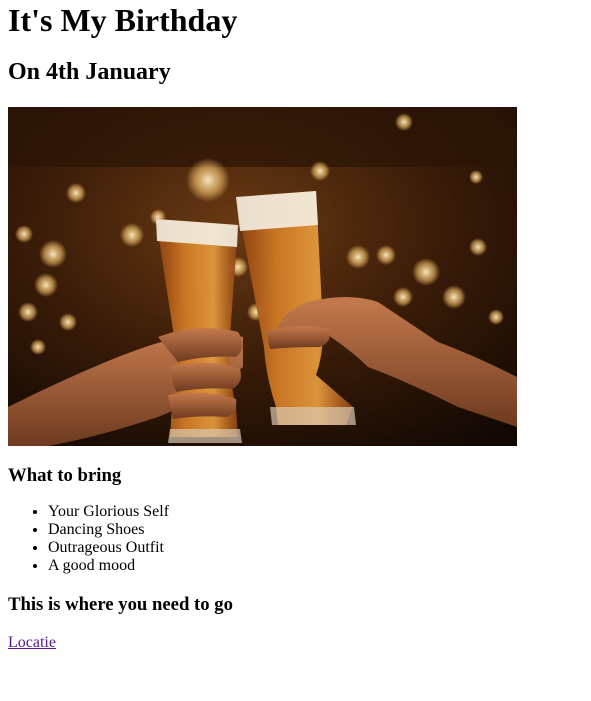 Image resolution: width=591 pixels, height=701 pixels. I want to click on list-item: Your Glorious Self, so click(315, 512).